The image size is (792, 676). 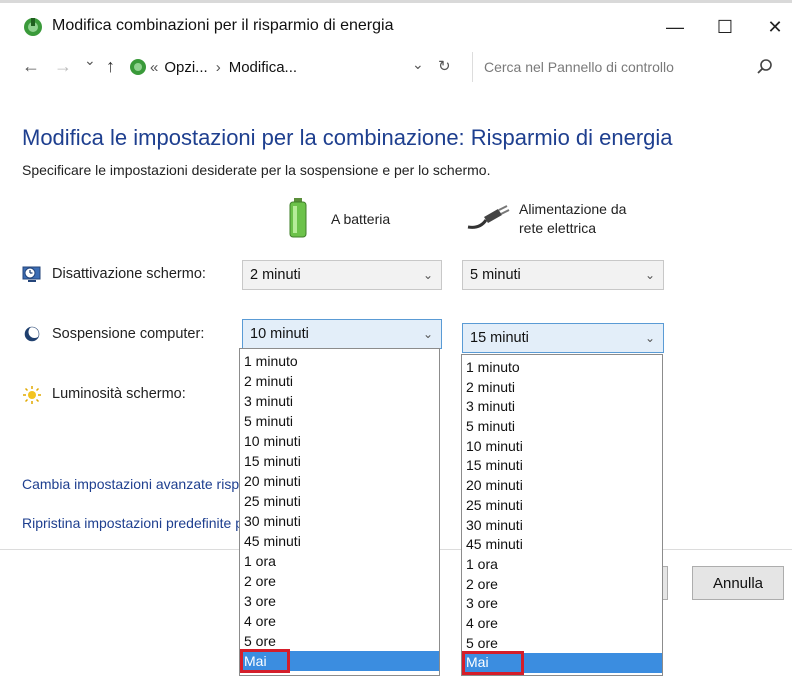 What do you see at coordinates (765, 67) in the screenshot?
I see `search-icon` at bounding box center [765, 67].